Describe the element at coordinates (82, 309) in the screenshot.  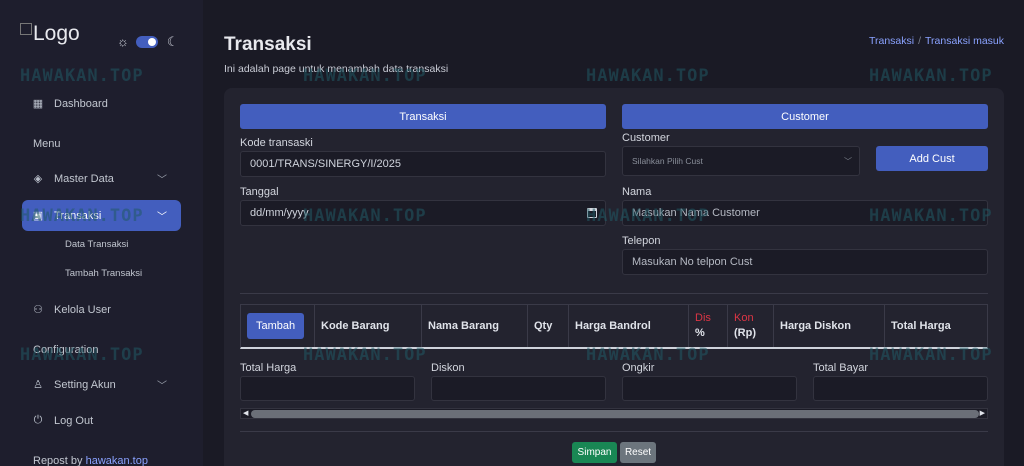
I see `sidebar-item-label: Kelola User` at that location.